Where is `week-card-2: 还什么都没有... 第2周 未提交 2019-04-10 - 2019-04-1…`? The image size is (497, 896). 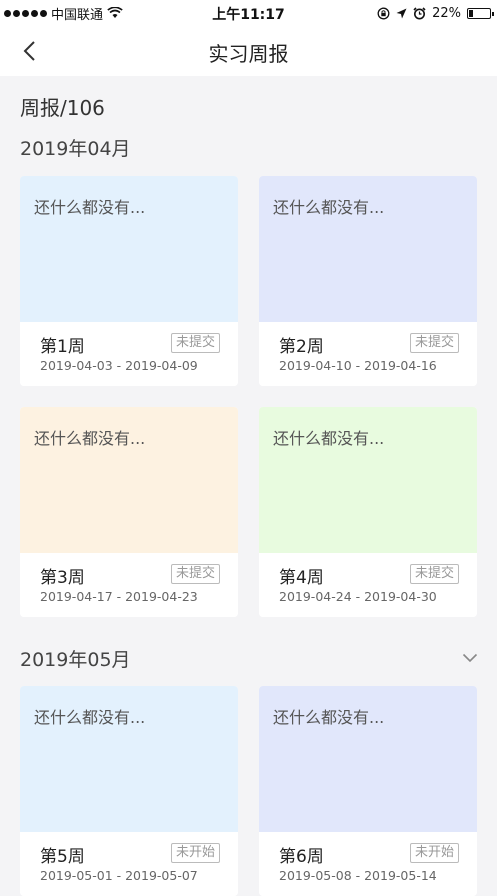
week-card-2: 还什么都没有... 第2周 未提交 2019-04-10 - 2019-04-1… is located at coordinates (368, 281).